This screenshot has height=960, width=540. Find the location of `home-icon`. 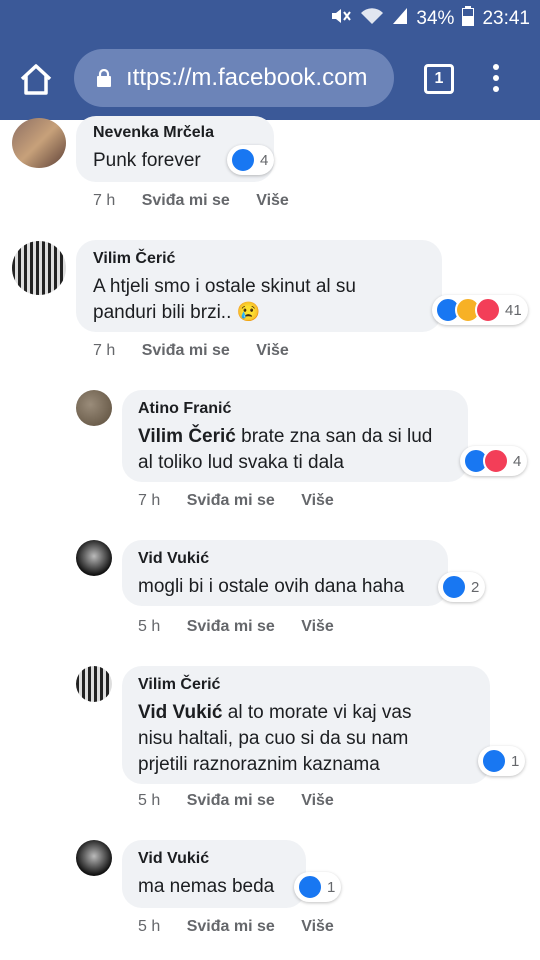

home-icon is located at coordinates (36, 79).